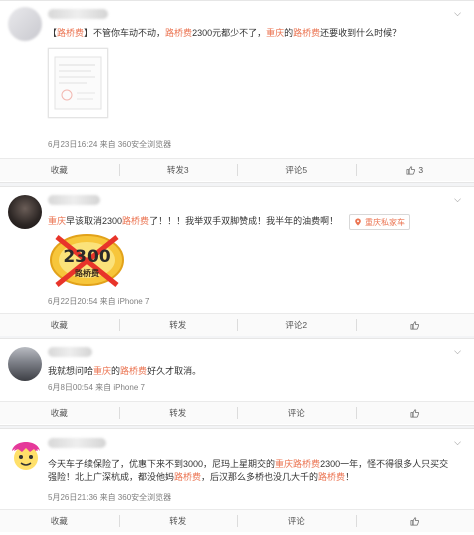 This screenshot has width=474, height=535. I want to click on post-meta: 5月26日21:36 来自 360安全浏览器, so click(110, 497).